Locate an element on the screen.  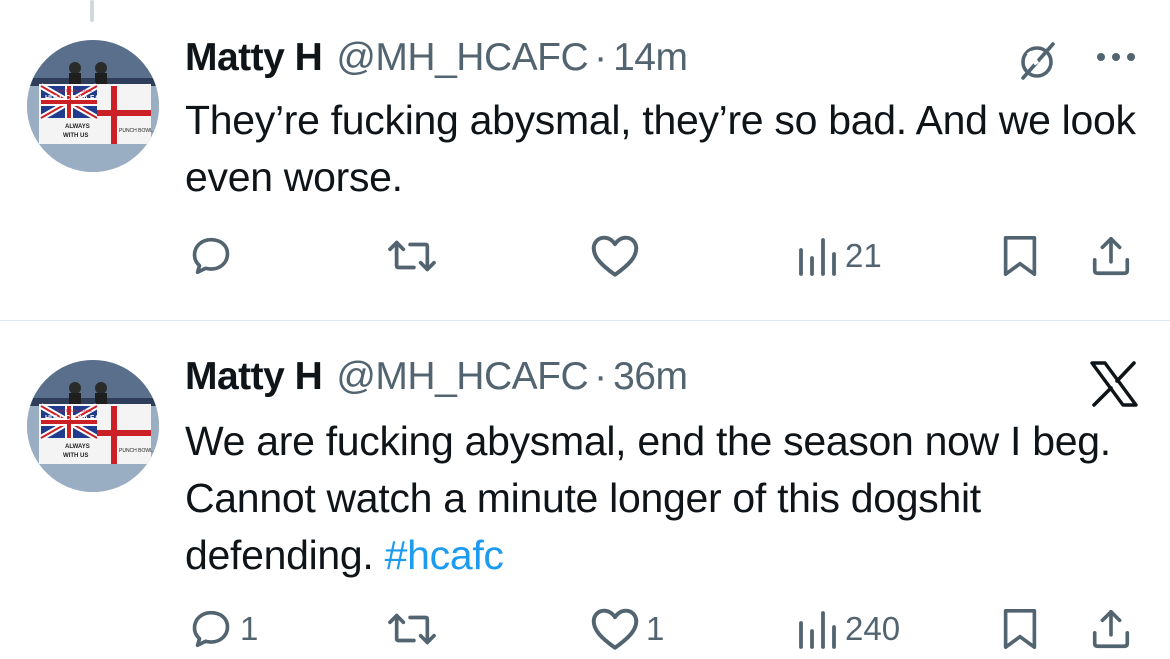
tweet-actions: 1 1 240 is located at coordinates (585, 629).